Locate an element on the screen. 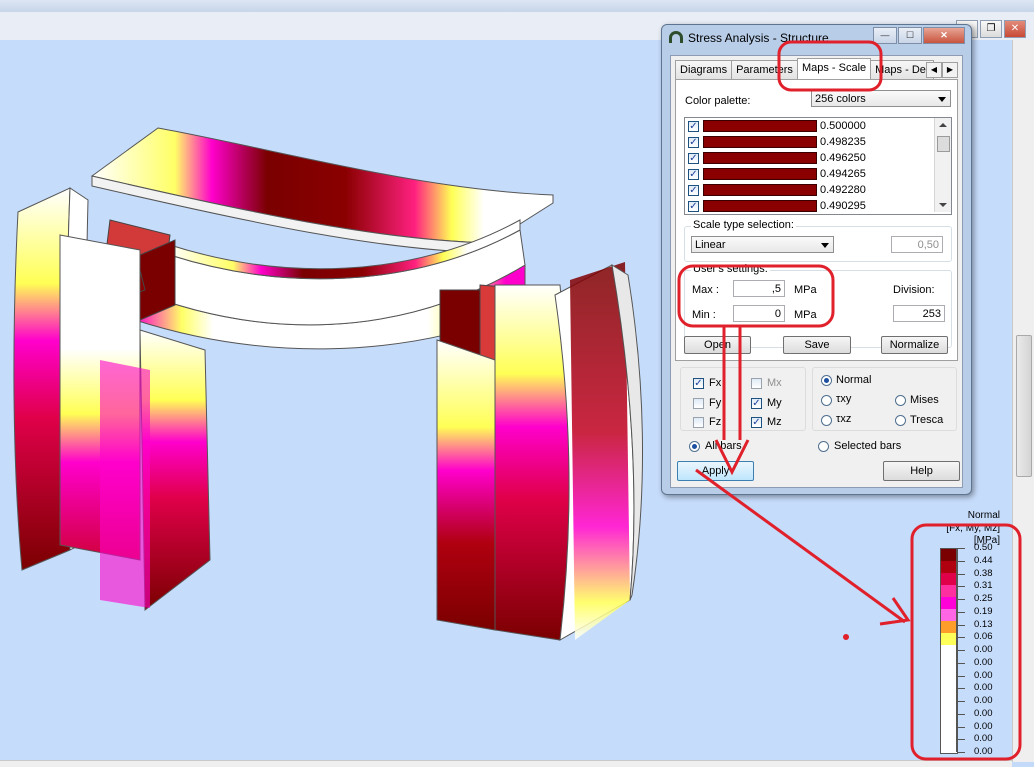 The width and height of the screenshot is (1034, 767). mises-radio is located at coordinates (900, 400).